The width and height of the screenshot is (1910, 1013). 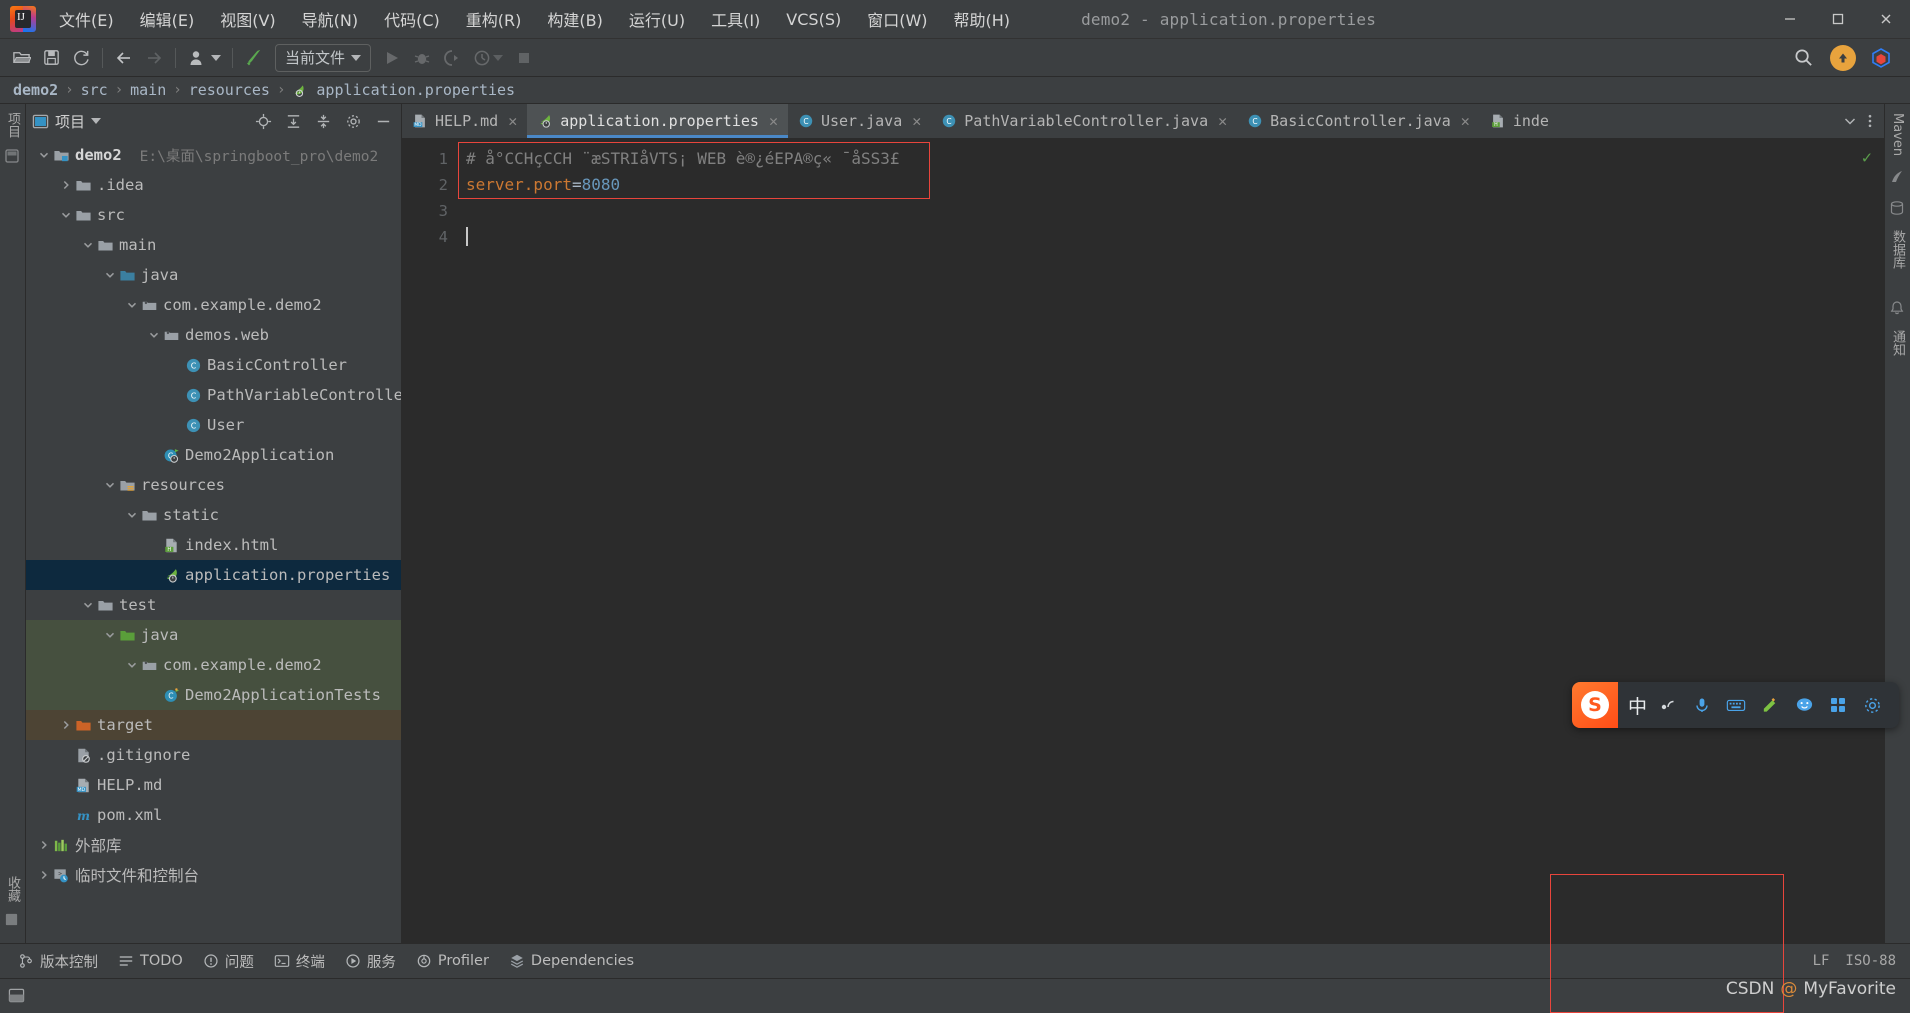 I want to click on minimize-button, so click(x=1790, y=19).